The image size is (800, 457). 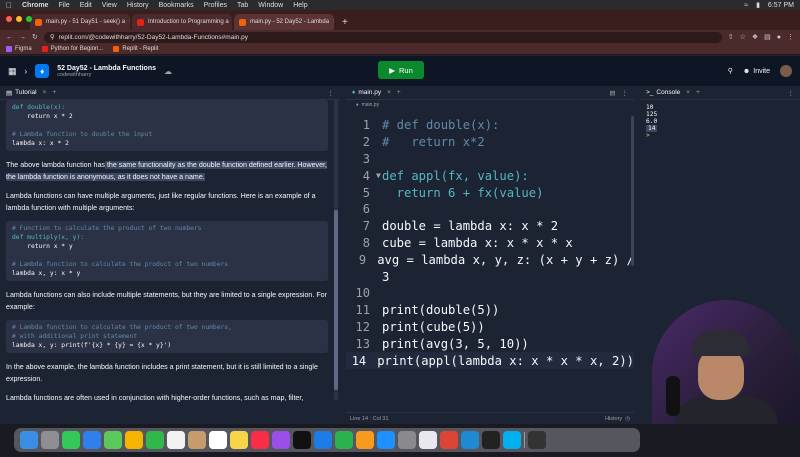 I want to click on menu-history: History, so click(x=138, y=5).